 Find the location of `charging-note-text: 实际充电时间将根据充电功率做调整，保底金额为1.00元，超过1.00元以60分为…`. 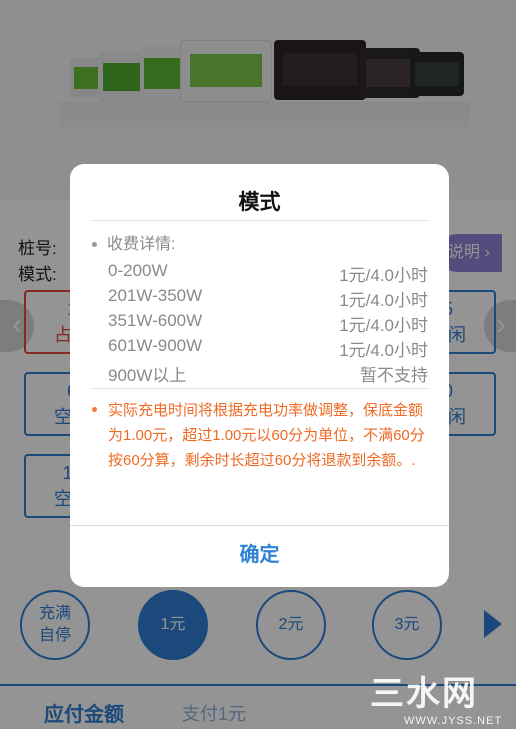

charging-note-text: 实际充电时间将根据充电功率做调整，保底金额为1.00元，超过1.00元以60分为… is located at coordinates (266, 435).